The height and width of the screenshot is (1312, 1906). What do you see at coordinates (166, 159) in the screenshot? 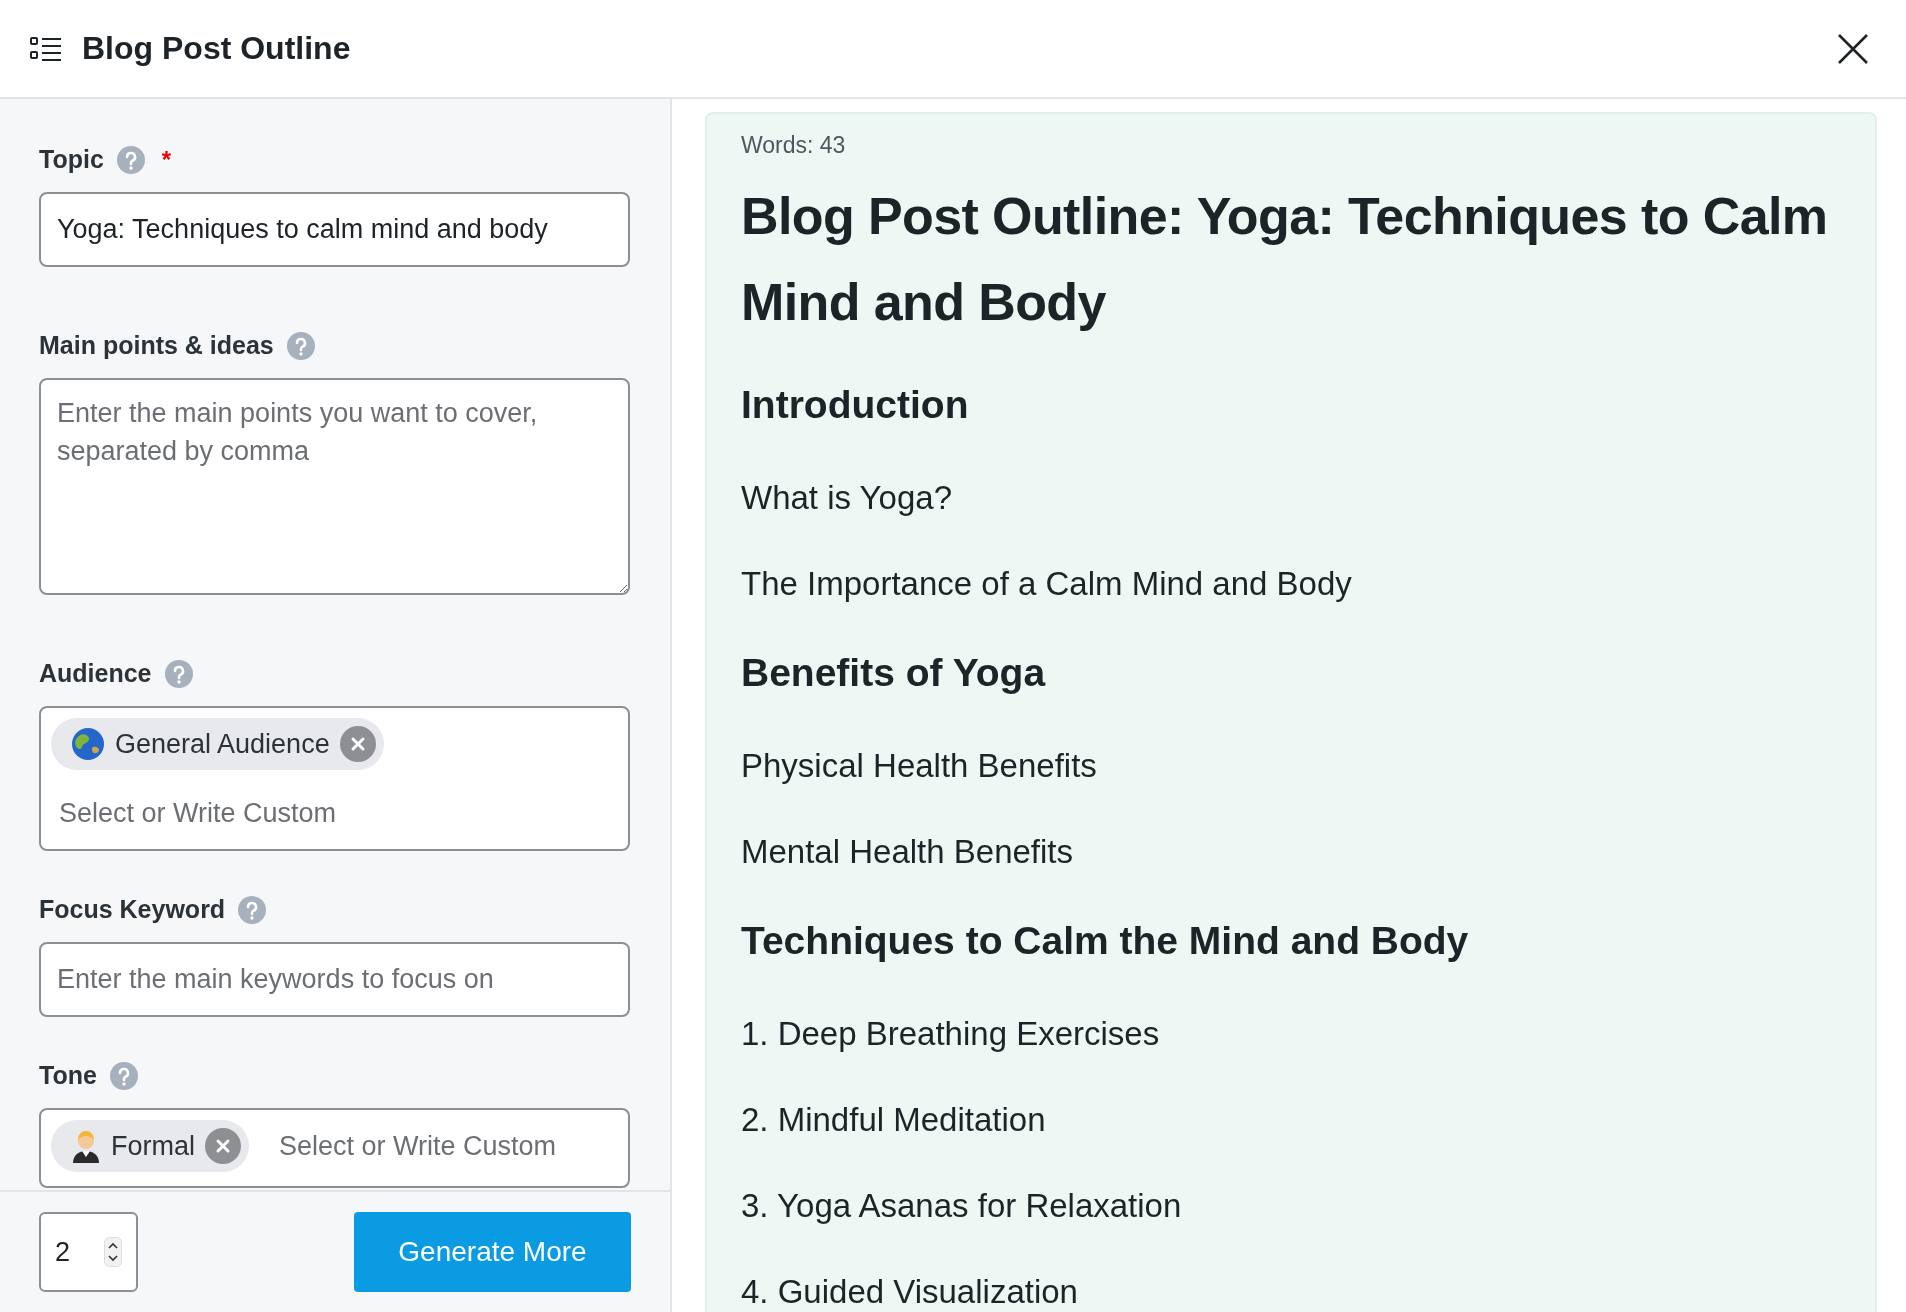
I see `required-mark: *` at bounding box center [166, 159].